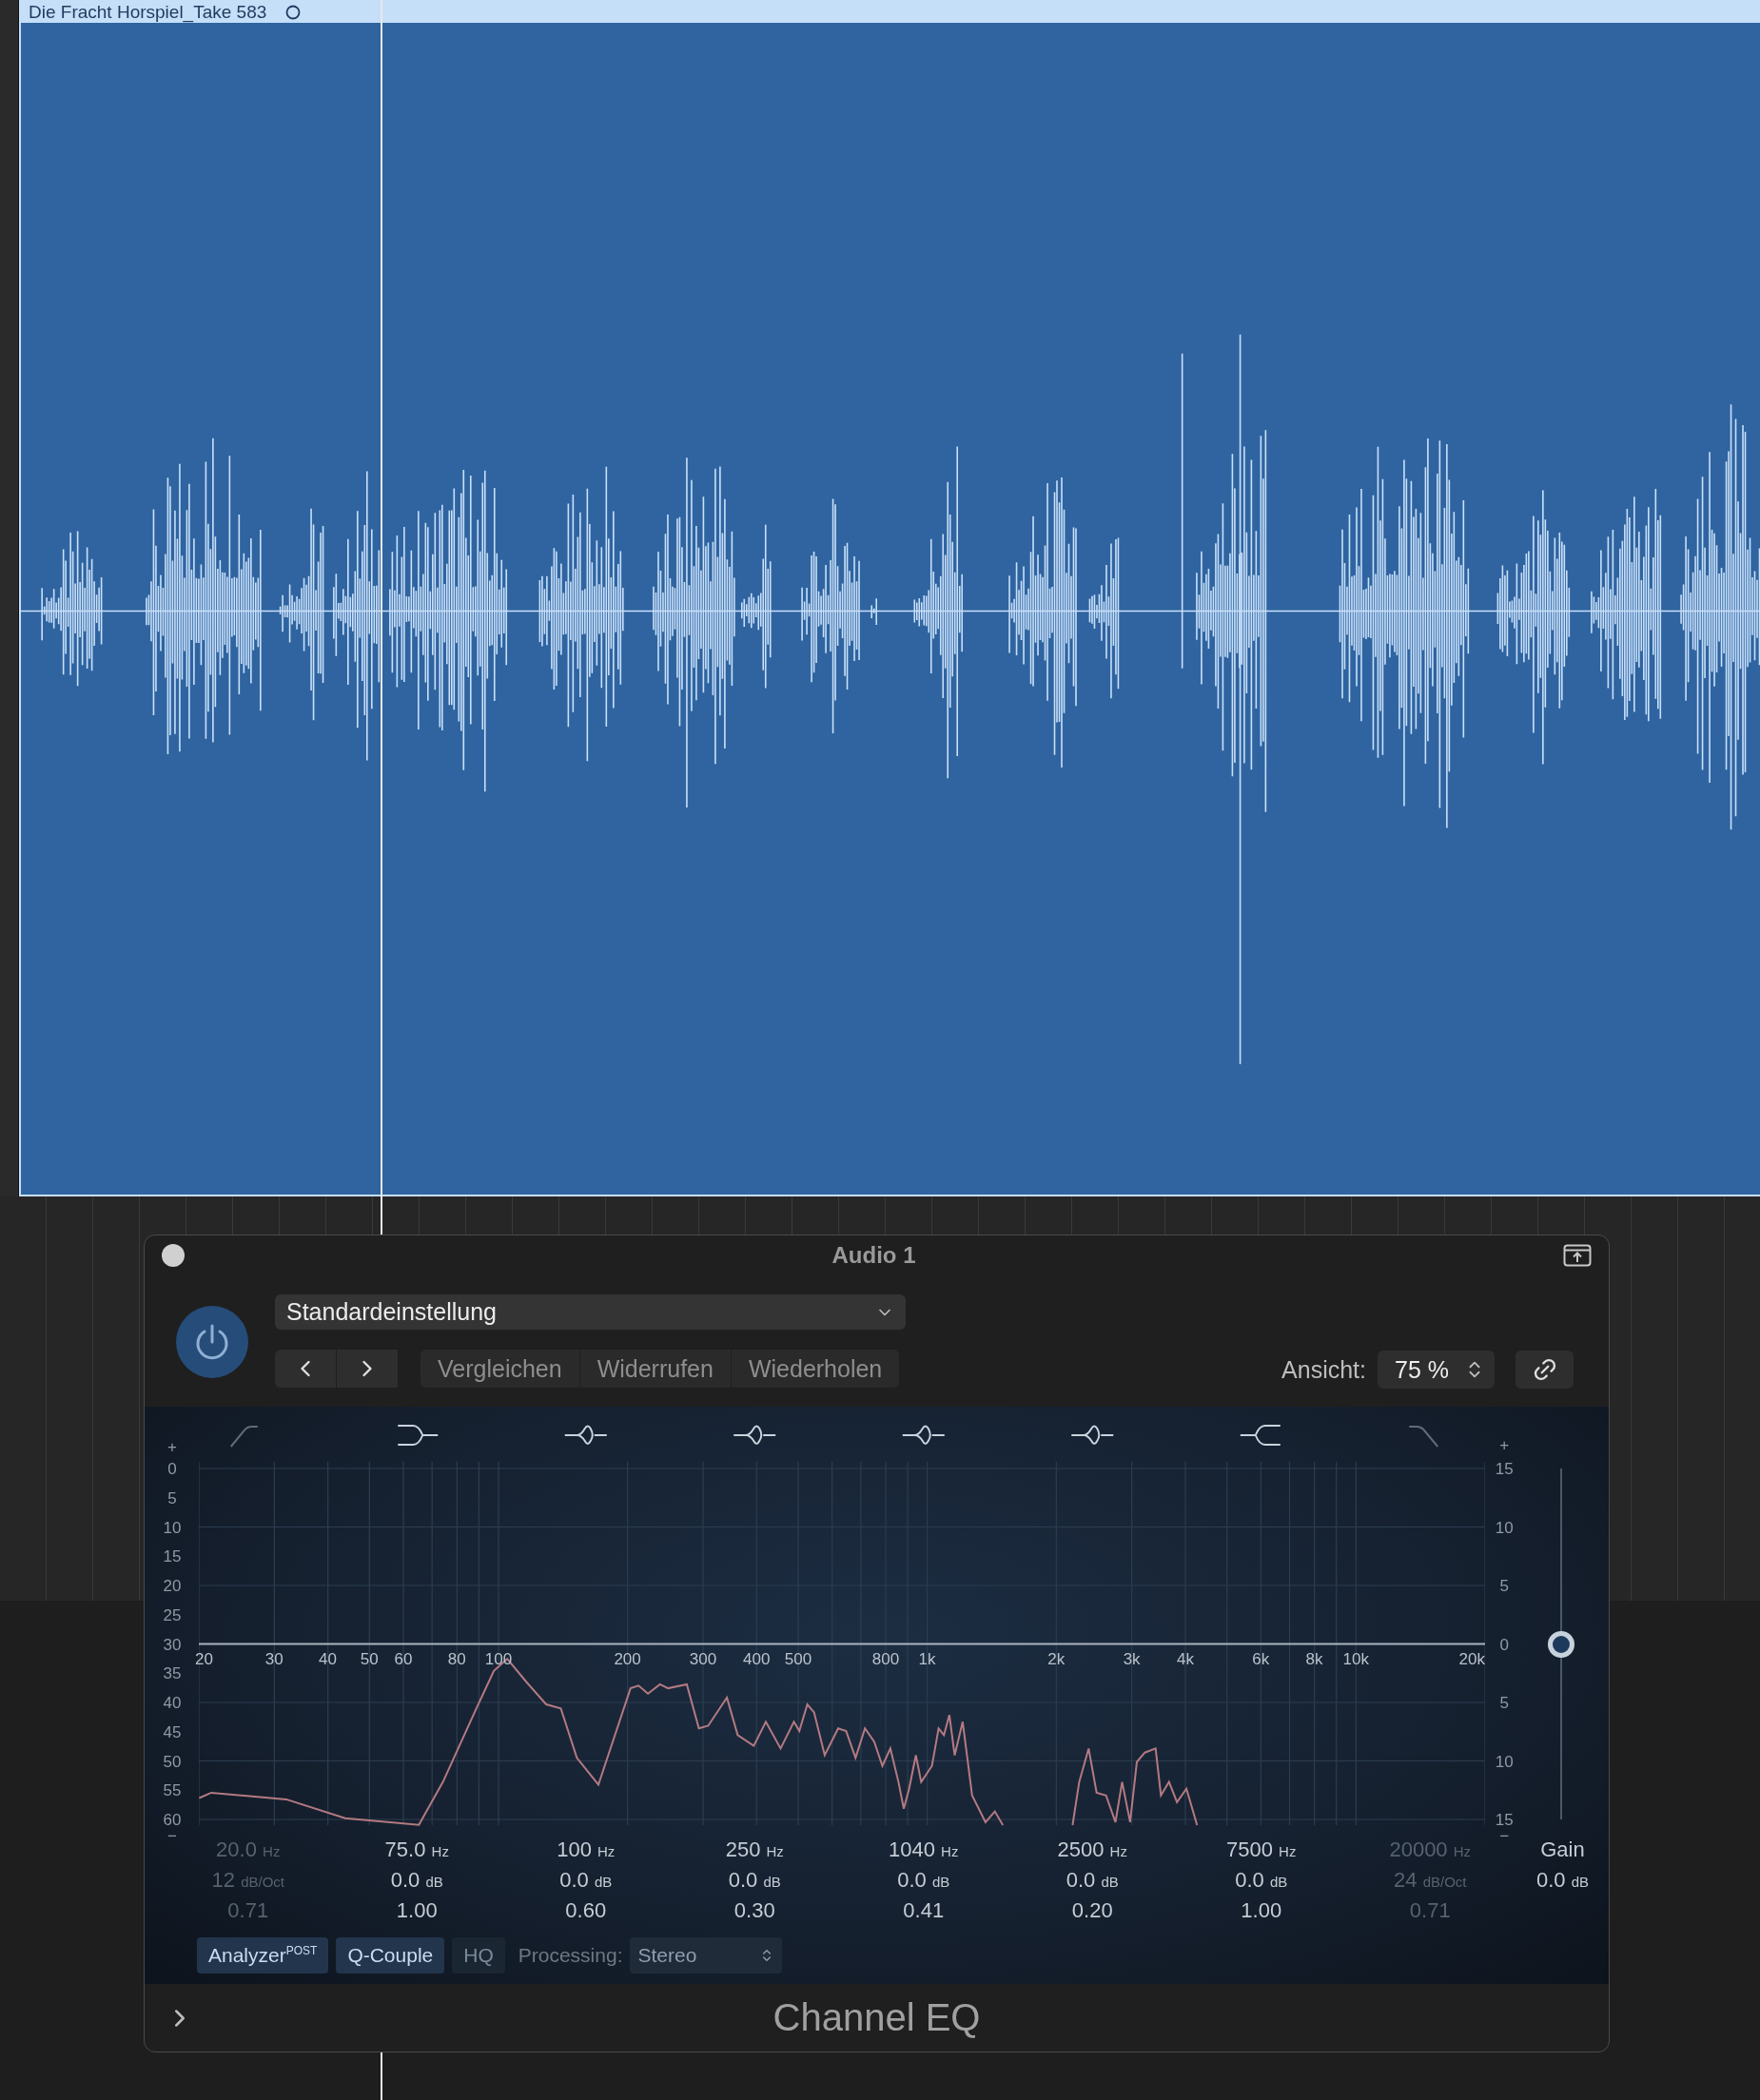 This screenshot has height=2100, width=1760. What do you see at coordinates (172, 1819) in the screenshot?
I see `scale-label: 60` at bounding box center [172, 1819].